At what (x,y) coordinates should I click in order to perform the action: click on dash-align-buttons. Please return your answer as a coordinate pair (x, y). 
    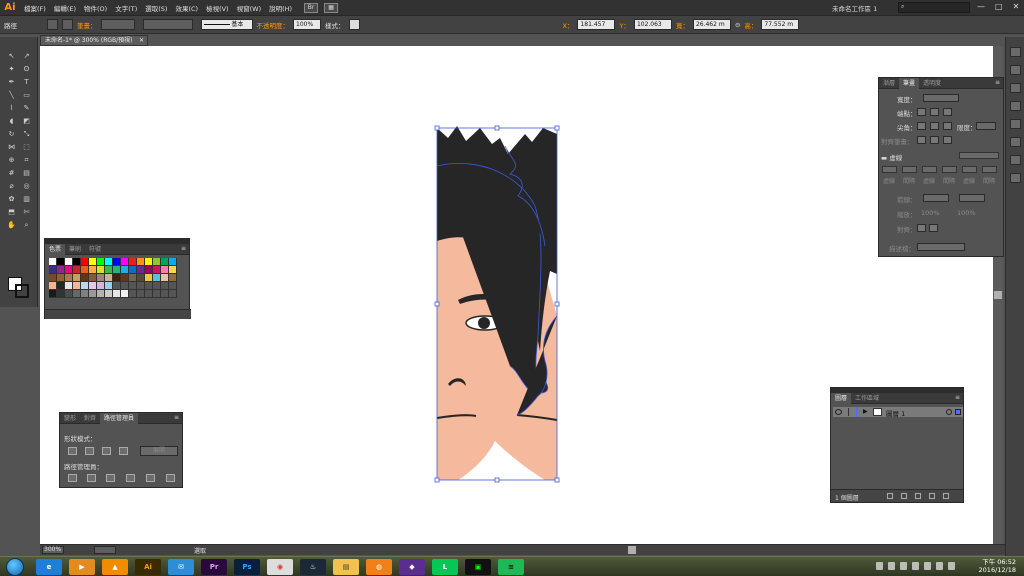
    Looking at the image, I should click on (979, 155).